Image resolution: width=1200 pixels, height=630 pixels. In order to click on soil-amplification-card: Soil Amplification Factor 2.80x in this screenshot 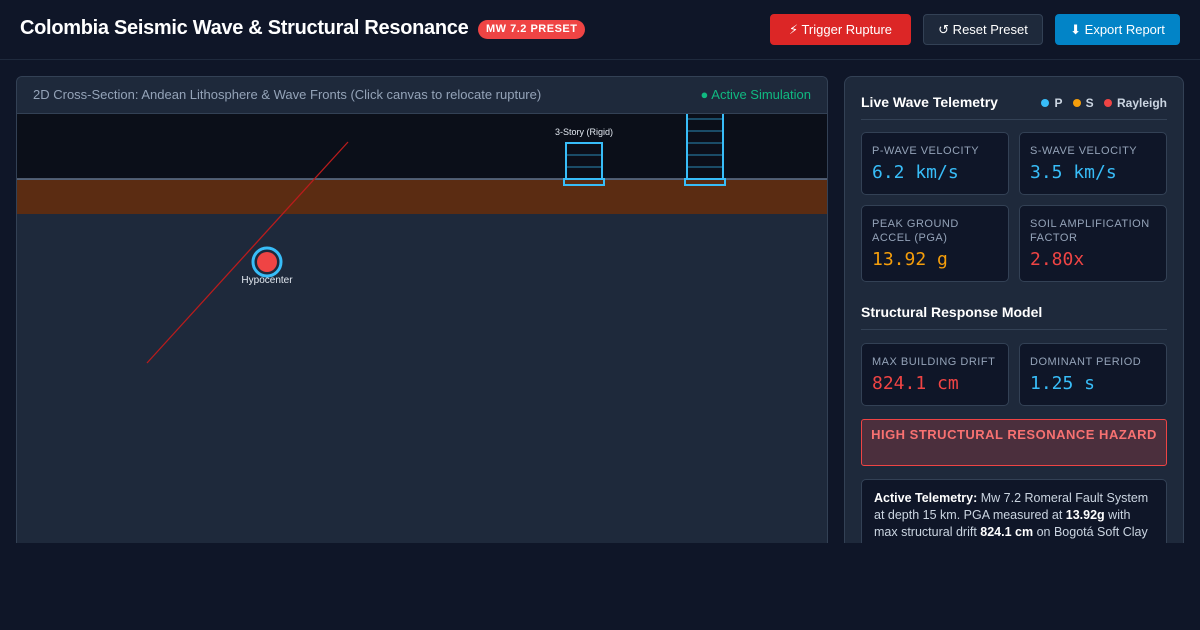, I will do `click(1093, 243)`.